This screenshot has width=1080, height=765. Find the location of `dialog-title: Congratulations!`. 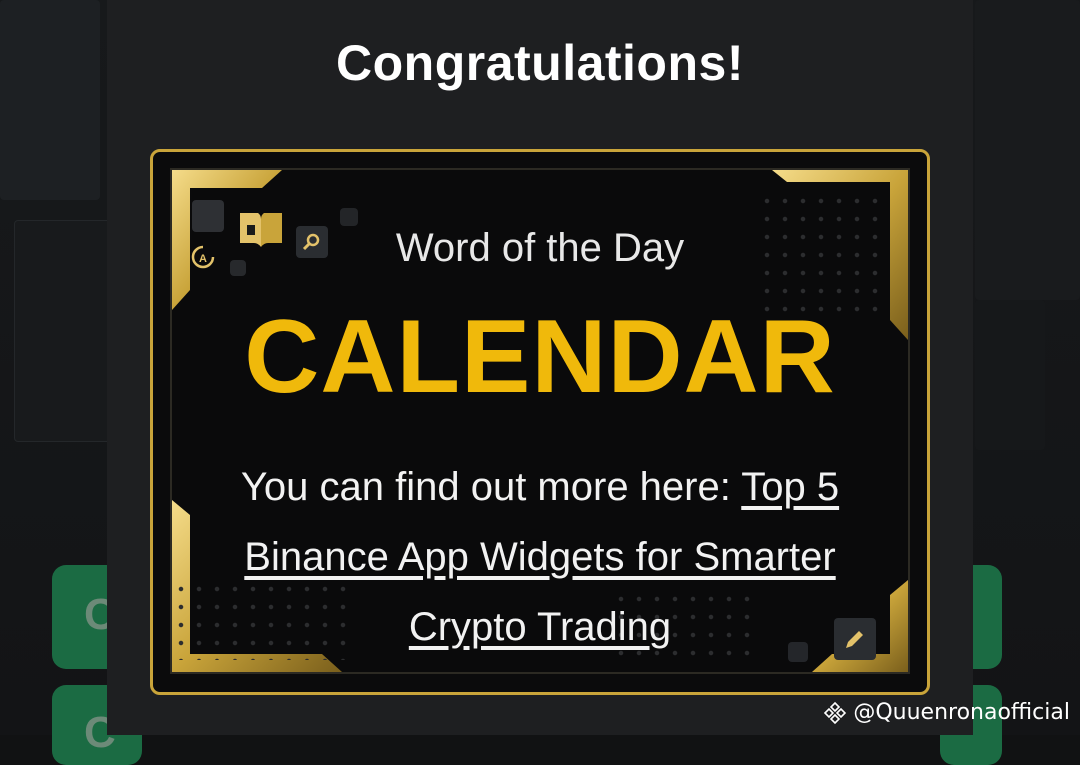

dialog-title: Congratulations! is located at coordinates (540, 63).